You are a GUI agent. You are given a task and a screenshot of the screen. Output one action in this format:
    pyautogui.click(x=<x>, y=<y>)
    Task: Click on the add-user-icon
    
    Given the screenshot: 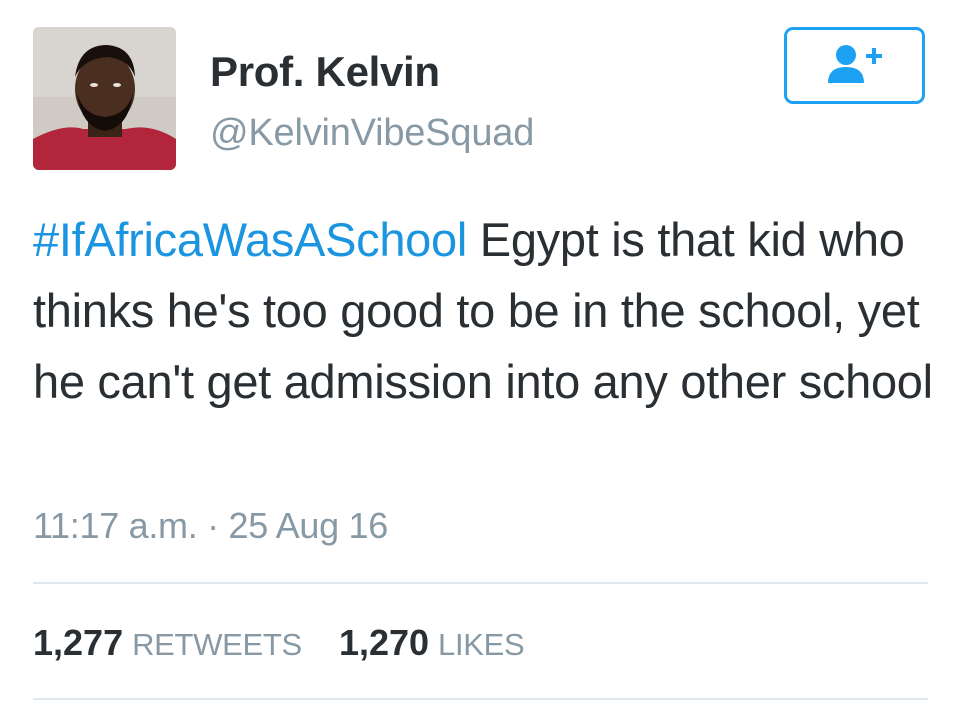 What is the action you would take?
    pyautogui.click(x=855, y=65)
    